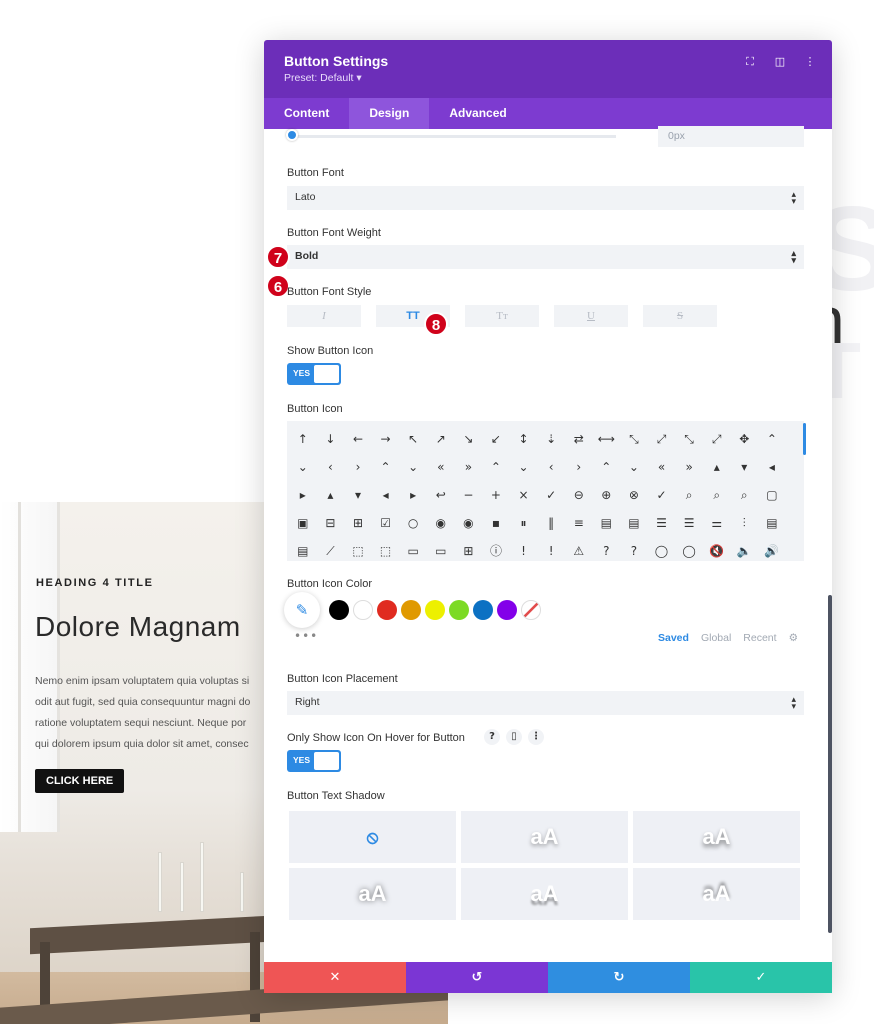 This screenshot has width=874, height=1024. I want to click on icon-option: ↖, so click(413, 439).